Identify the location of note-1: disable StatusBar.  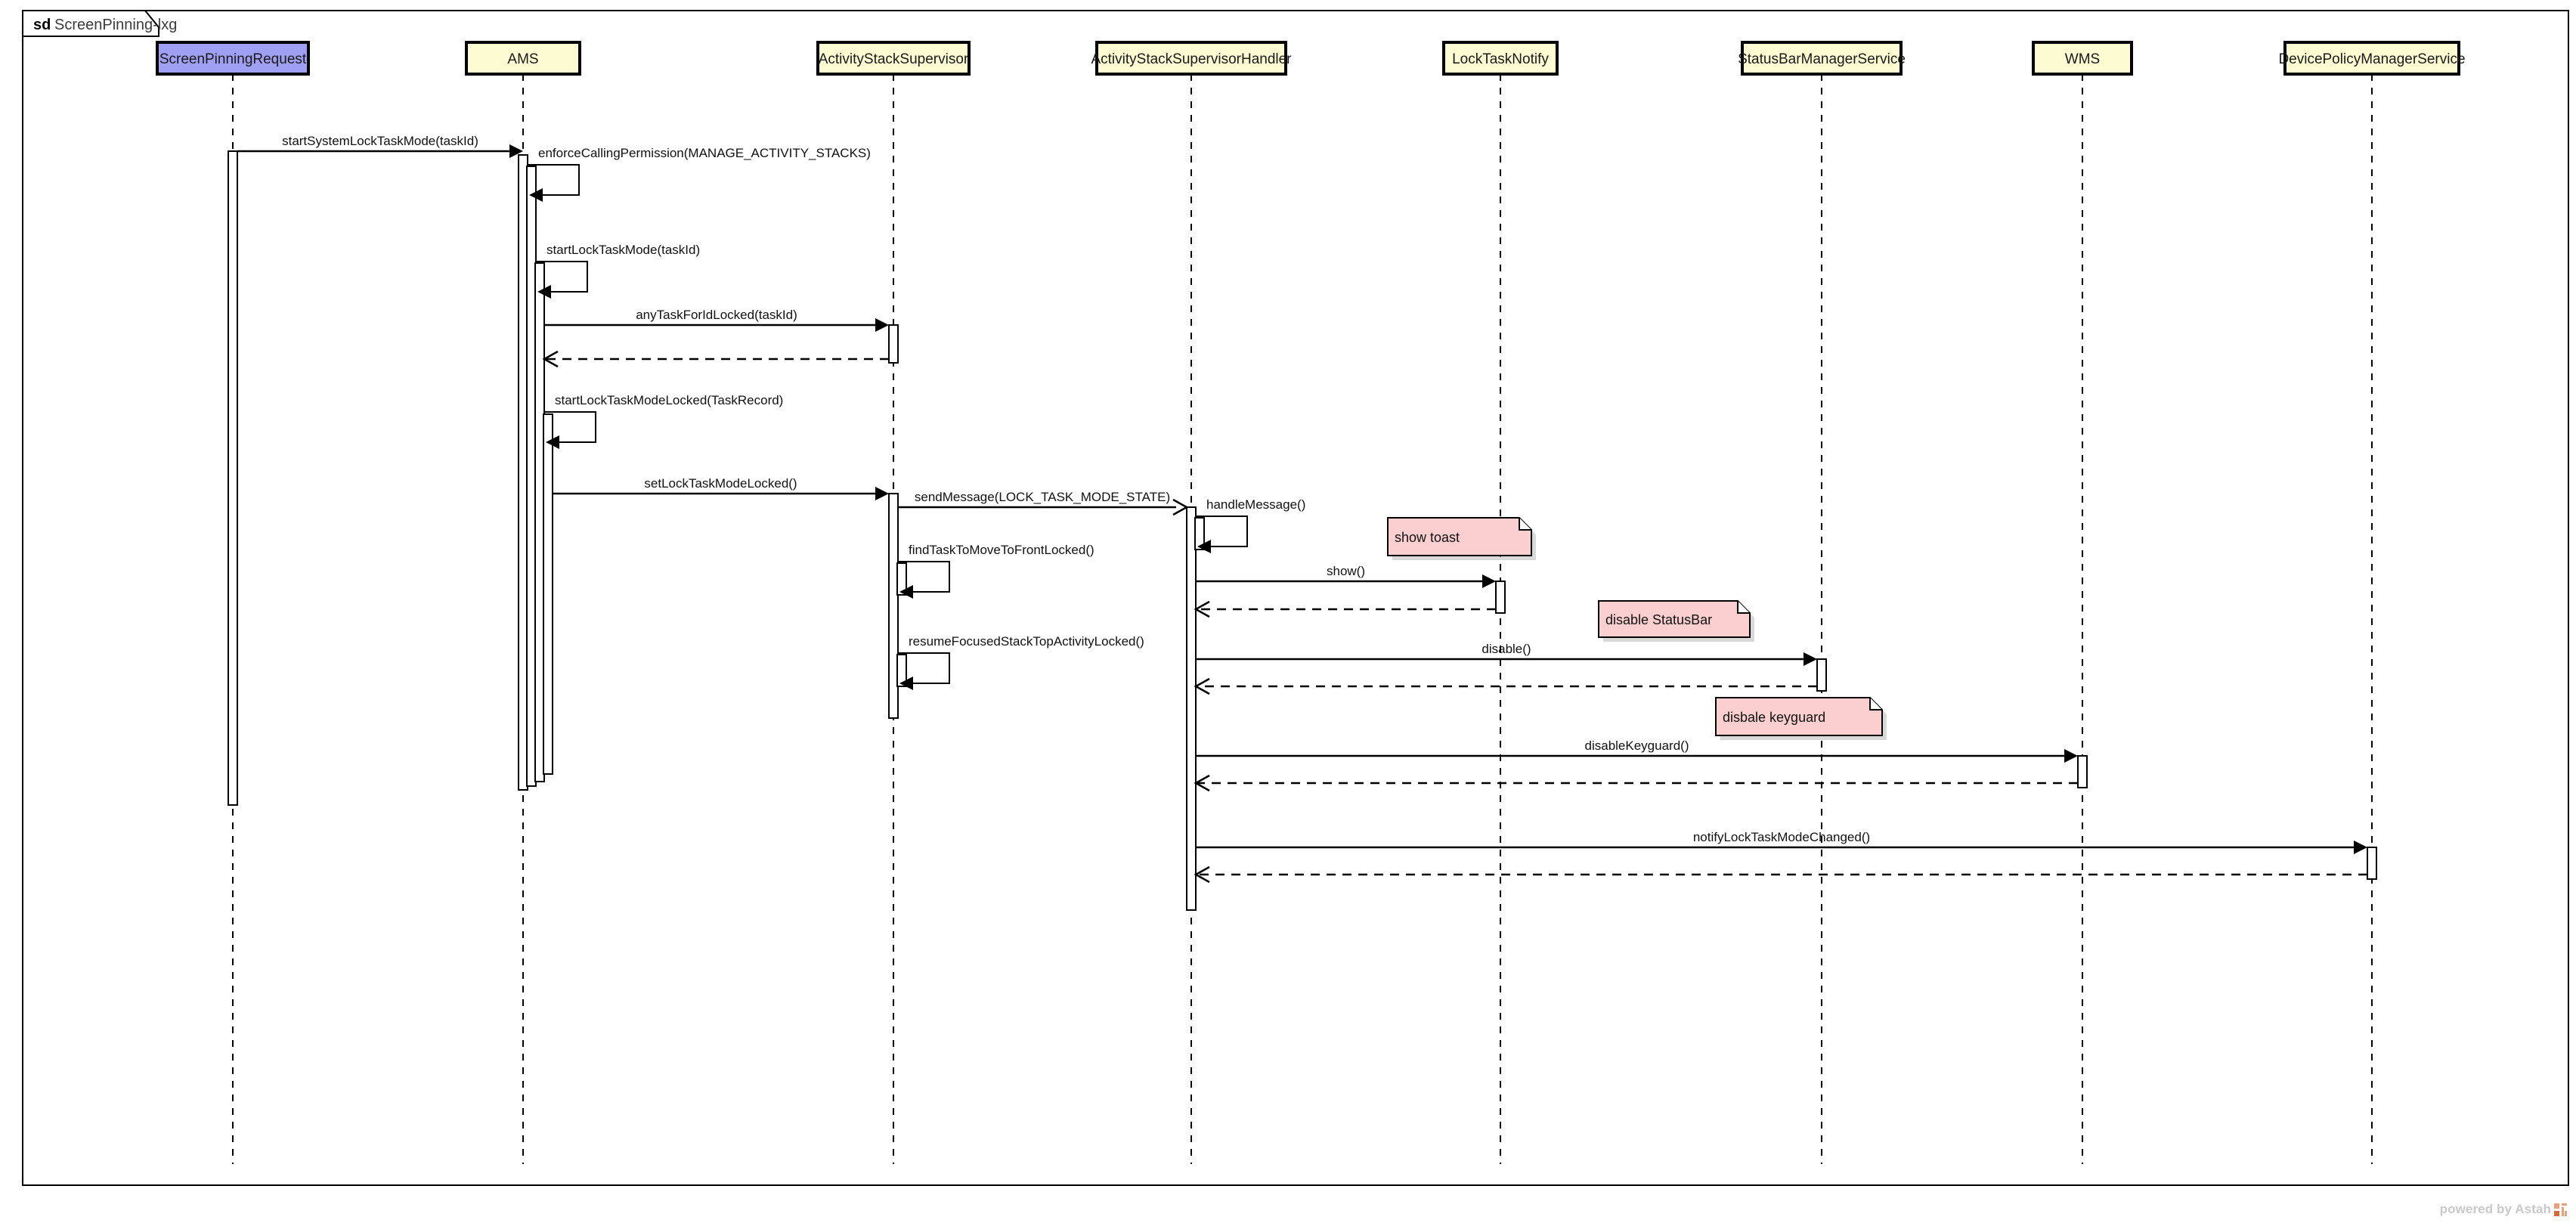
(1676, 621).